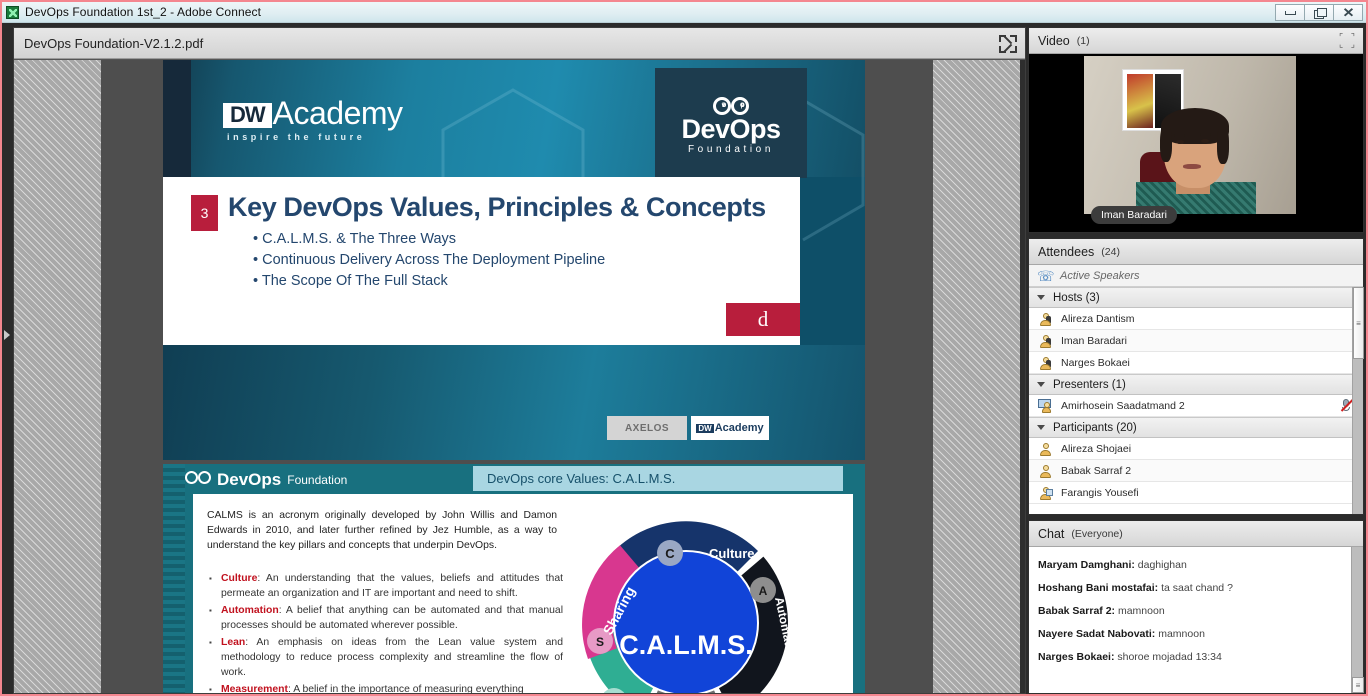  Describe the element at coordinates (1196, 534) in the screenshot. I see `chat-pod-header: Chat (Everyone)` at that location.